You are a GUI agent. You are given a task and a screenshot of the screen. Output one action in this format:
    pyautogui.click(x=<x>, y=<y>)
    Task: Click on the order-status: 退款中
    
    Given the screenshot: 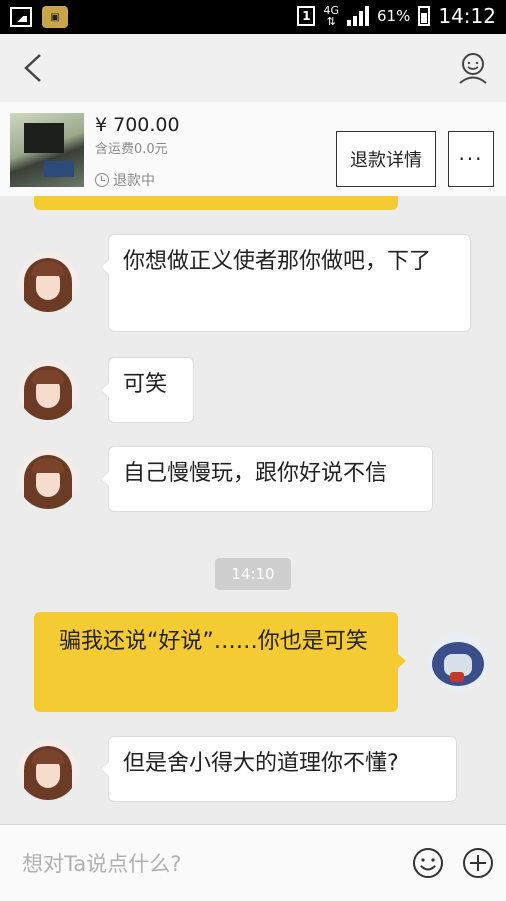 What is the action you would take?
    pyautogui.click(x=125, y=180)
    